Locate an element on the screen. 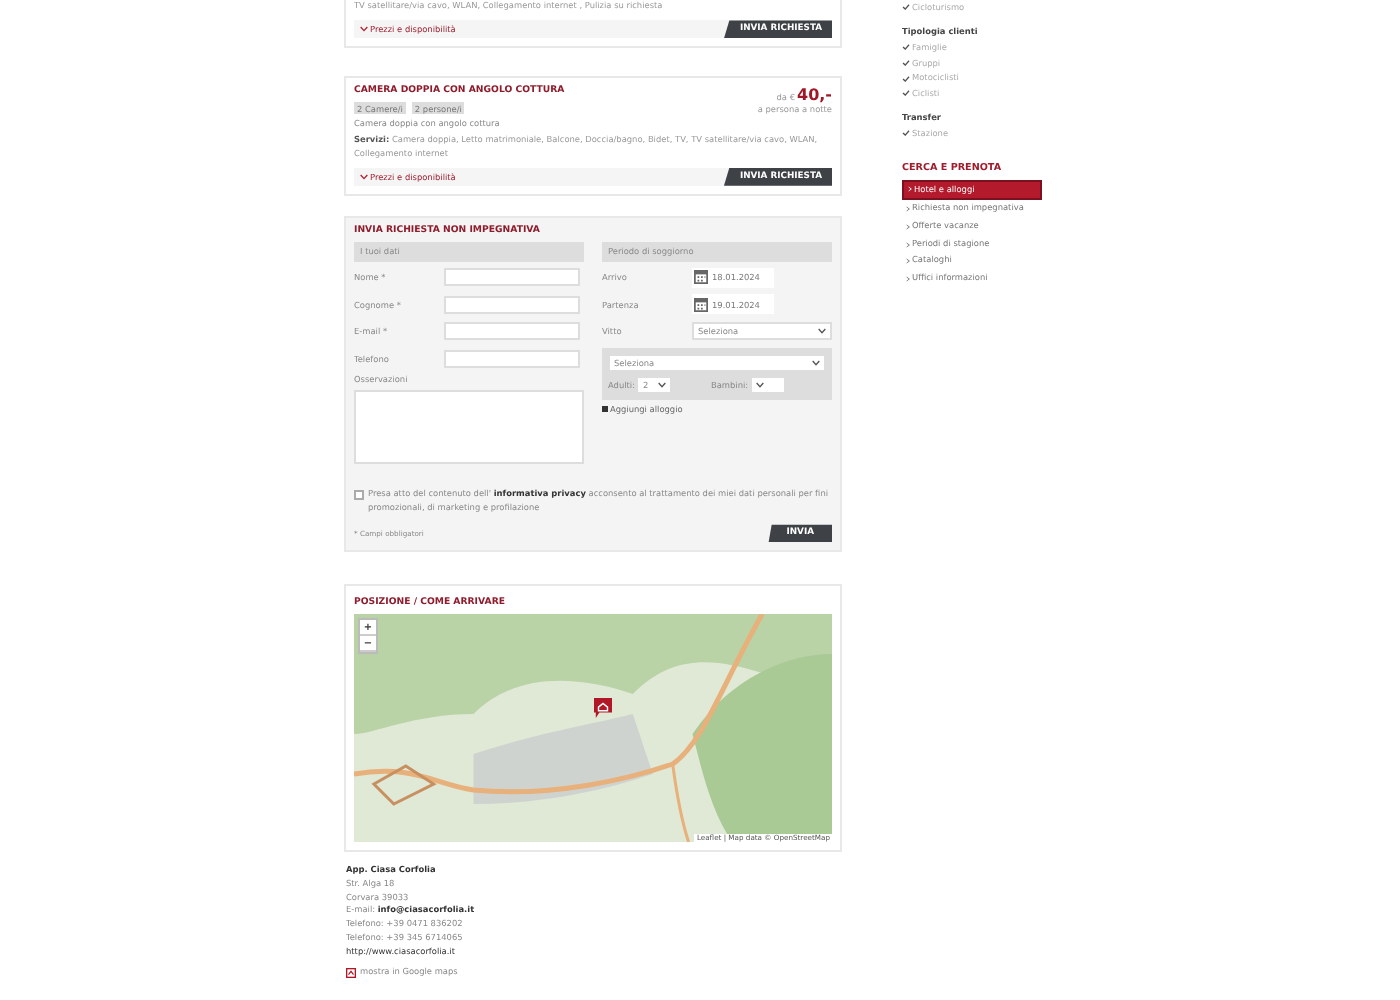 This screenshot has width=1400, height=1000. children-dropdown is located at coordinates (768, 384).